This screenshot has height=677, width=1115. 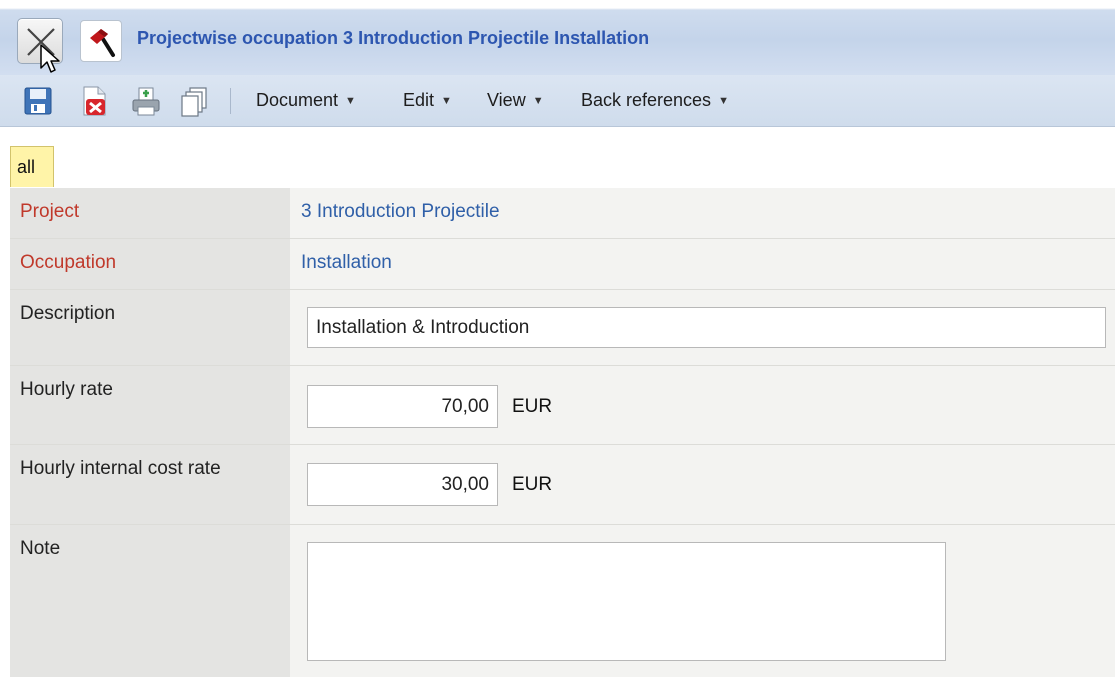 I want to click on tab-strip: all, so click(x=557, y=158).